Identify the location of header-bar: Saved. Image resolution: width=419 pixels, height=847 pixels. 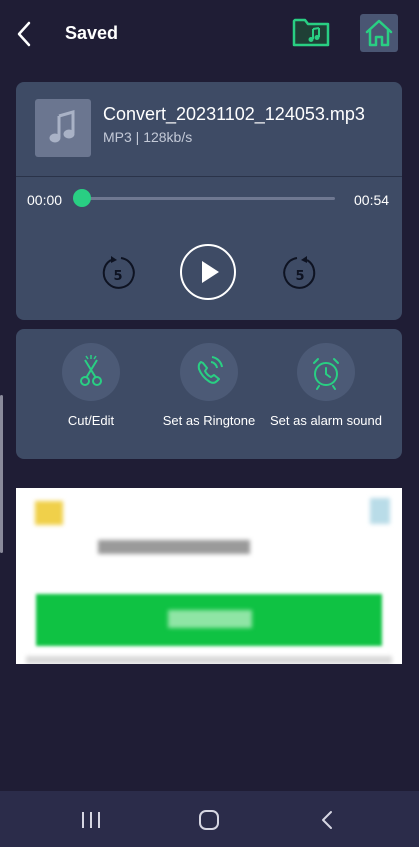
(209, 35).